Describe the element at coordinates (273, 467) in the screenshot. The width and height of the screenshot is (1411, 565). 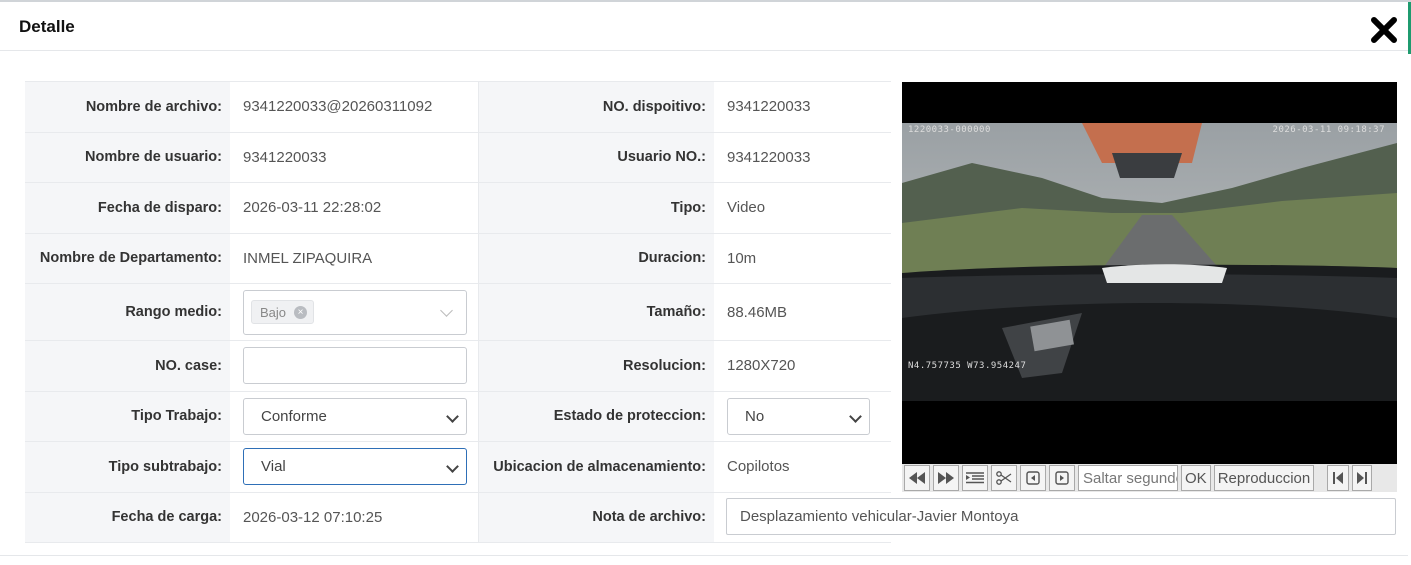
I see `subwork-type-value: Vial` at that location.